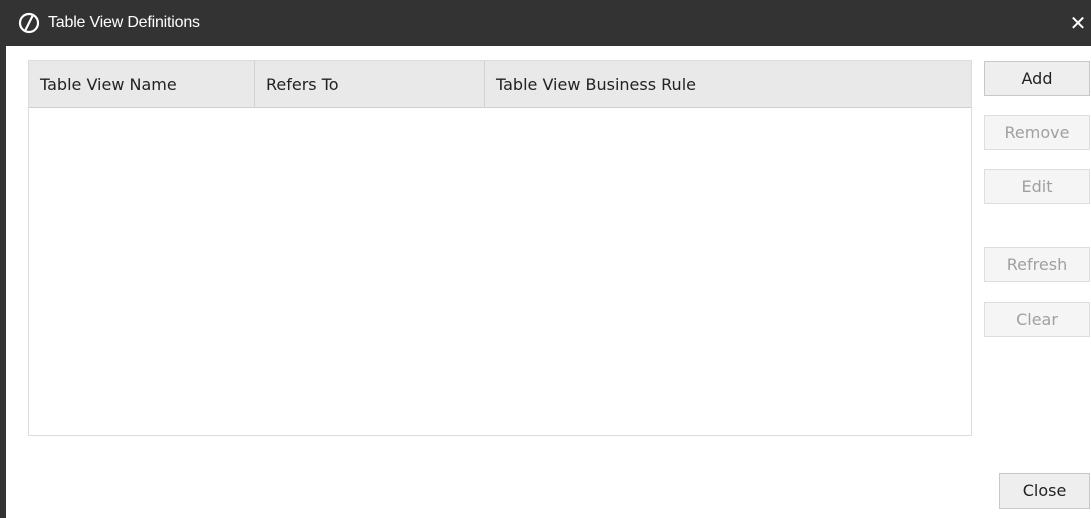 The image size is (1091, 518). What do you see at coordinates (1037, 319) in the screenshot?
I see `clear-button: Clear` at bounding box center [1037, 319].